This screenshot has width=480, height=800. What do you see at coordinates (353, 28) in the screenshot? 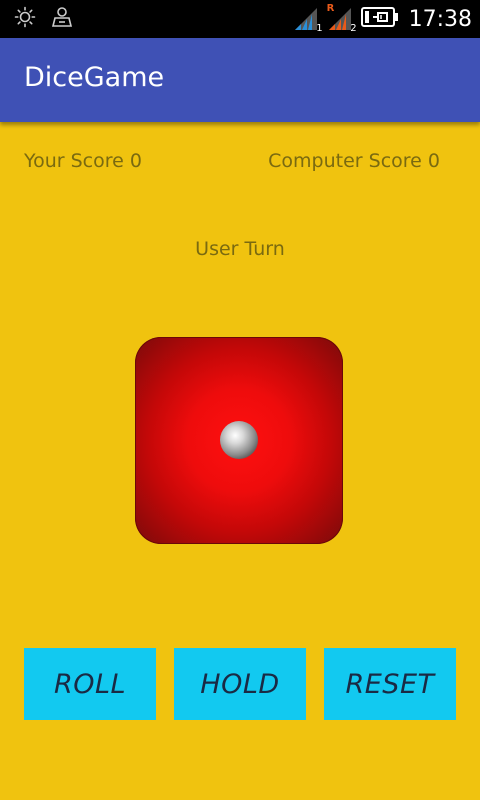
I see `sim2-label: 2` at bounding box center [353, 28].